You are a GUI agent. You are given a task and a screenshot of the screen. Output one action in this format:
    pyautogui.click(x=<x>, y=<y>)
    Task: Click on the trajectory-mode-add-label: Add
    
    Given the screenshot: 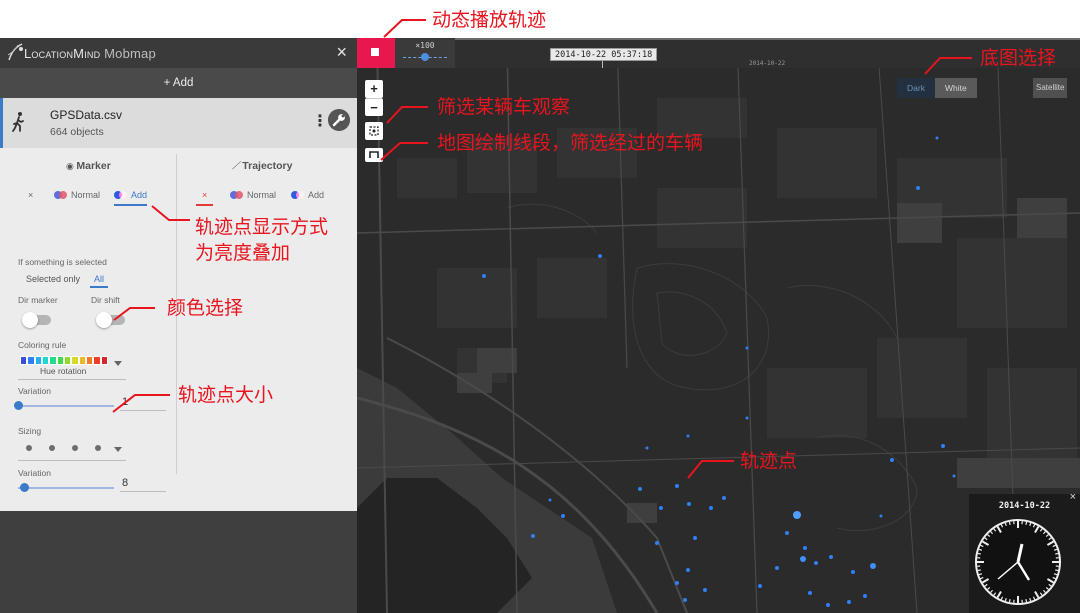 What is the action you would take?
    pyautogui.click(x=316, y=195)
    